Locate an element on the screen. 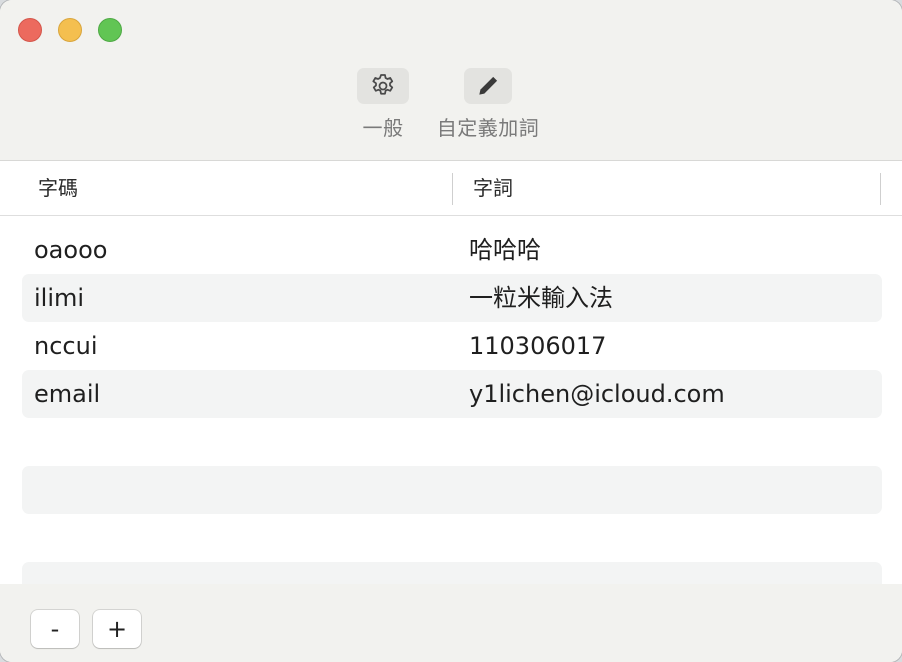 The height and width of the screenshot is (662, 902). gear-icon is located at coordinates (383, 84).